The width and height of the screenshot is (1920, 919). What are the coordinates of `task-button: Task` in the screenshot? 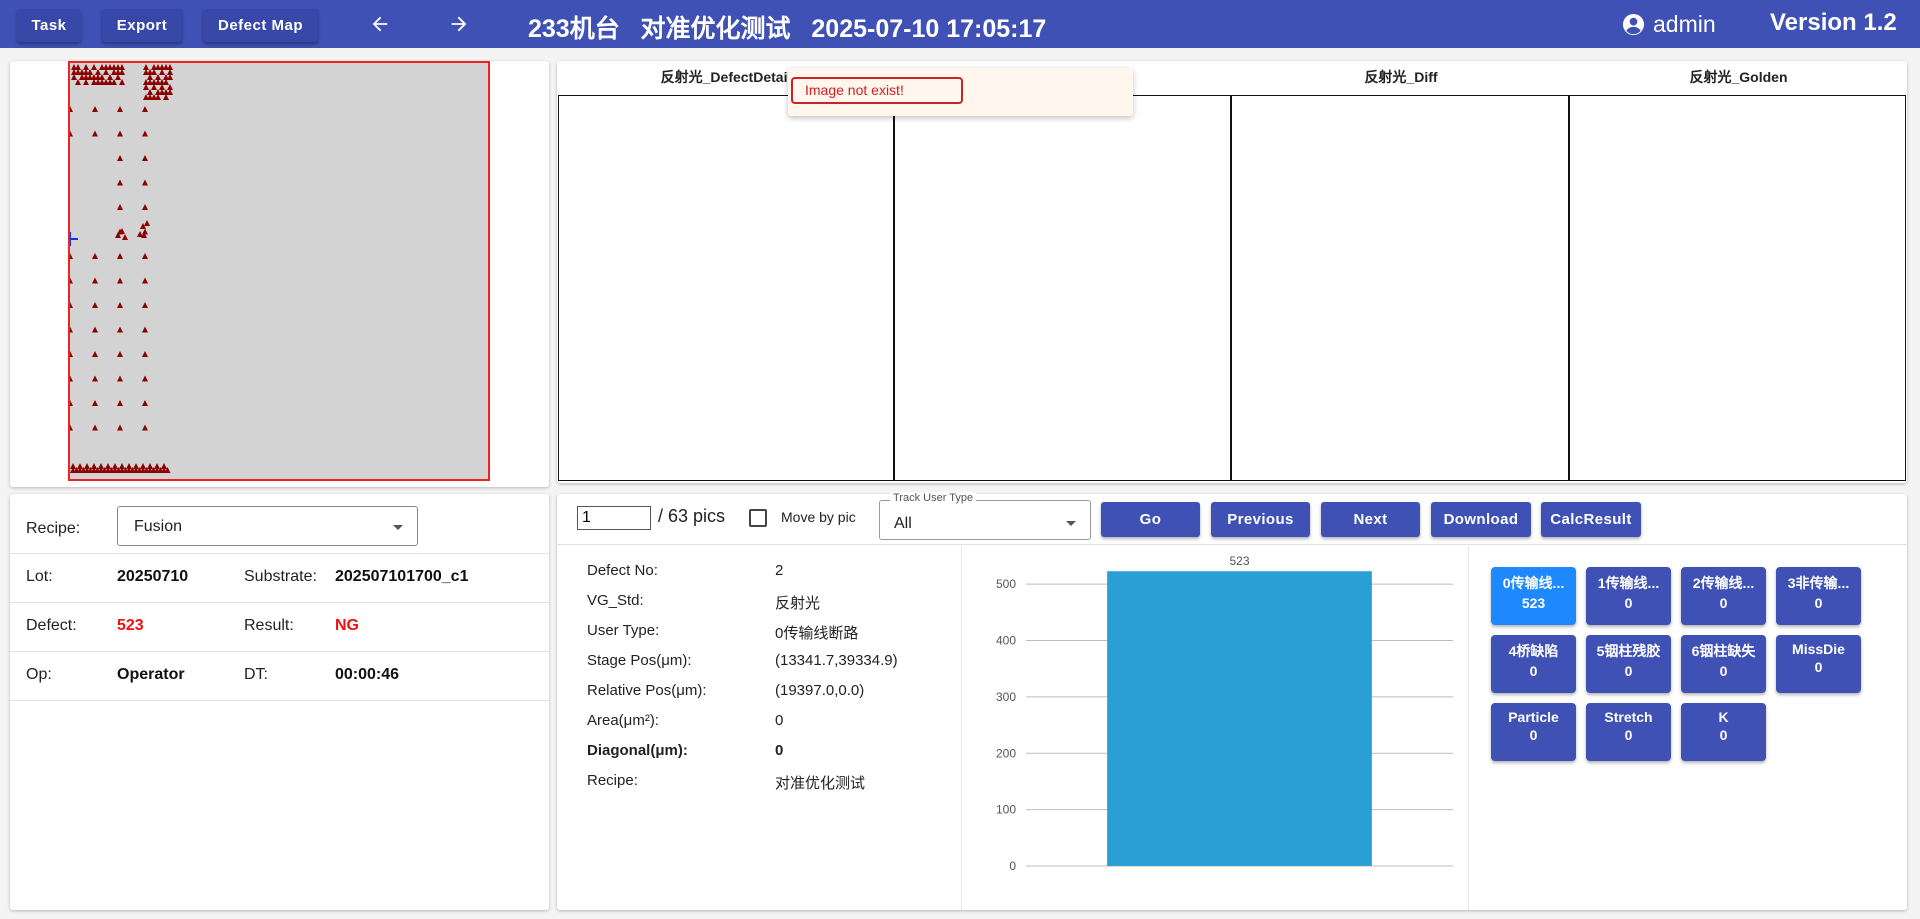 It's located at (49, 25).